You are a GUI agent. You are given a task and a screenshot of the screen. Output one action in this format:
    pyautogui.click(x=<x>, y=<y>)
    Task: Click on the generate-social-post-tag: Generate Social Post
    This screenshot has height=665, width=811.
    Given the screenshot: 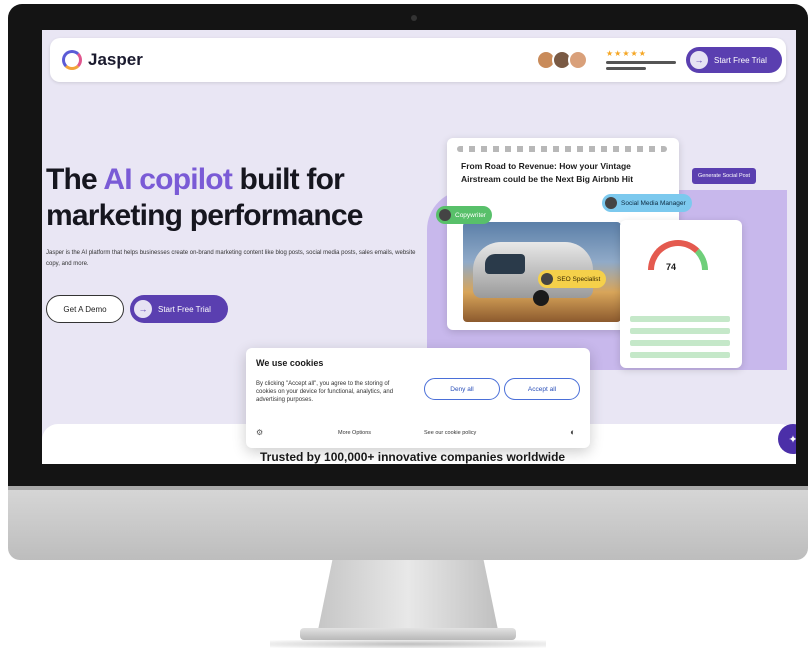 What is the action you would take?
    pyautogui.click(x=724, y=176)
    